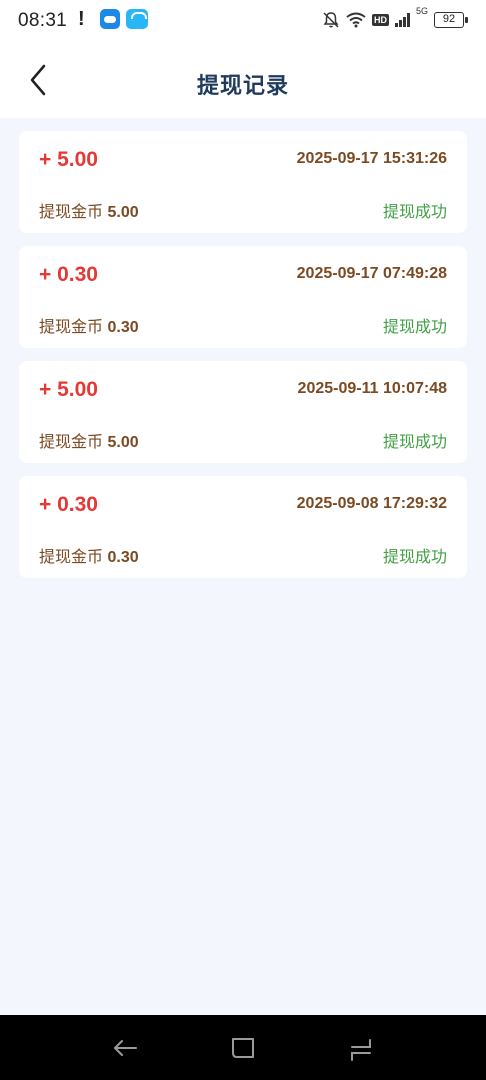 The height and width of the screenshot is (1080, 486). I want to click on nav-recents-icon, so click(361, 1050).